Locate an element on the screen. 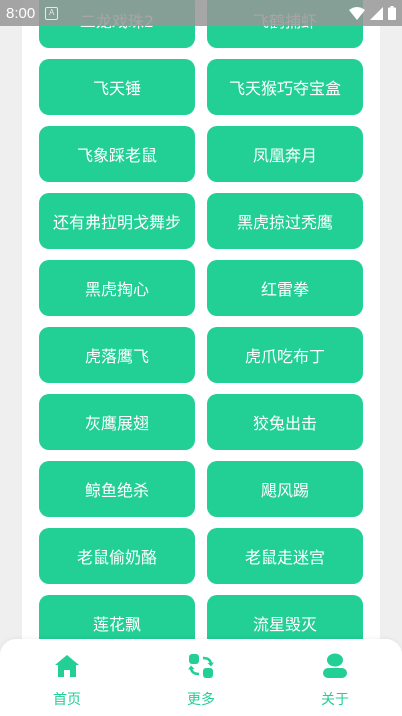 This screenshot has height=716, width=402. move-tile: 飞天锤 is located at coordinates (117, 87).